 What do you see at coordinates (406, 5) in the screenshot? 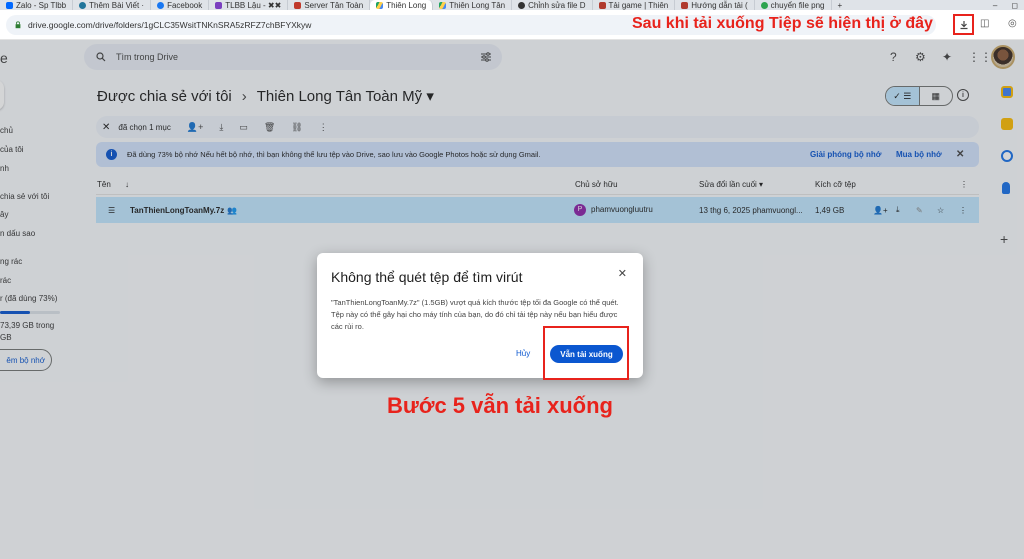
I see `tab-label: Thiên Long` at bounding box center [406, 5].